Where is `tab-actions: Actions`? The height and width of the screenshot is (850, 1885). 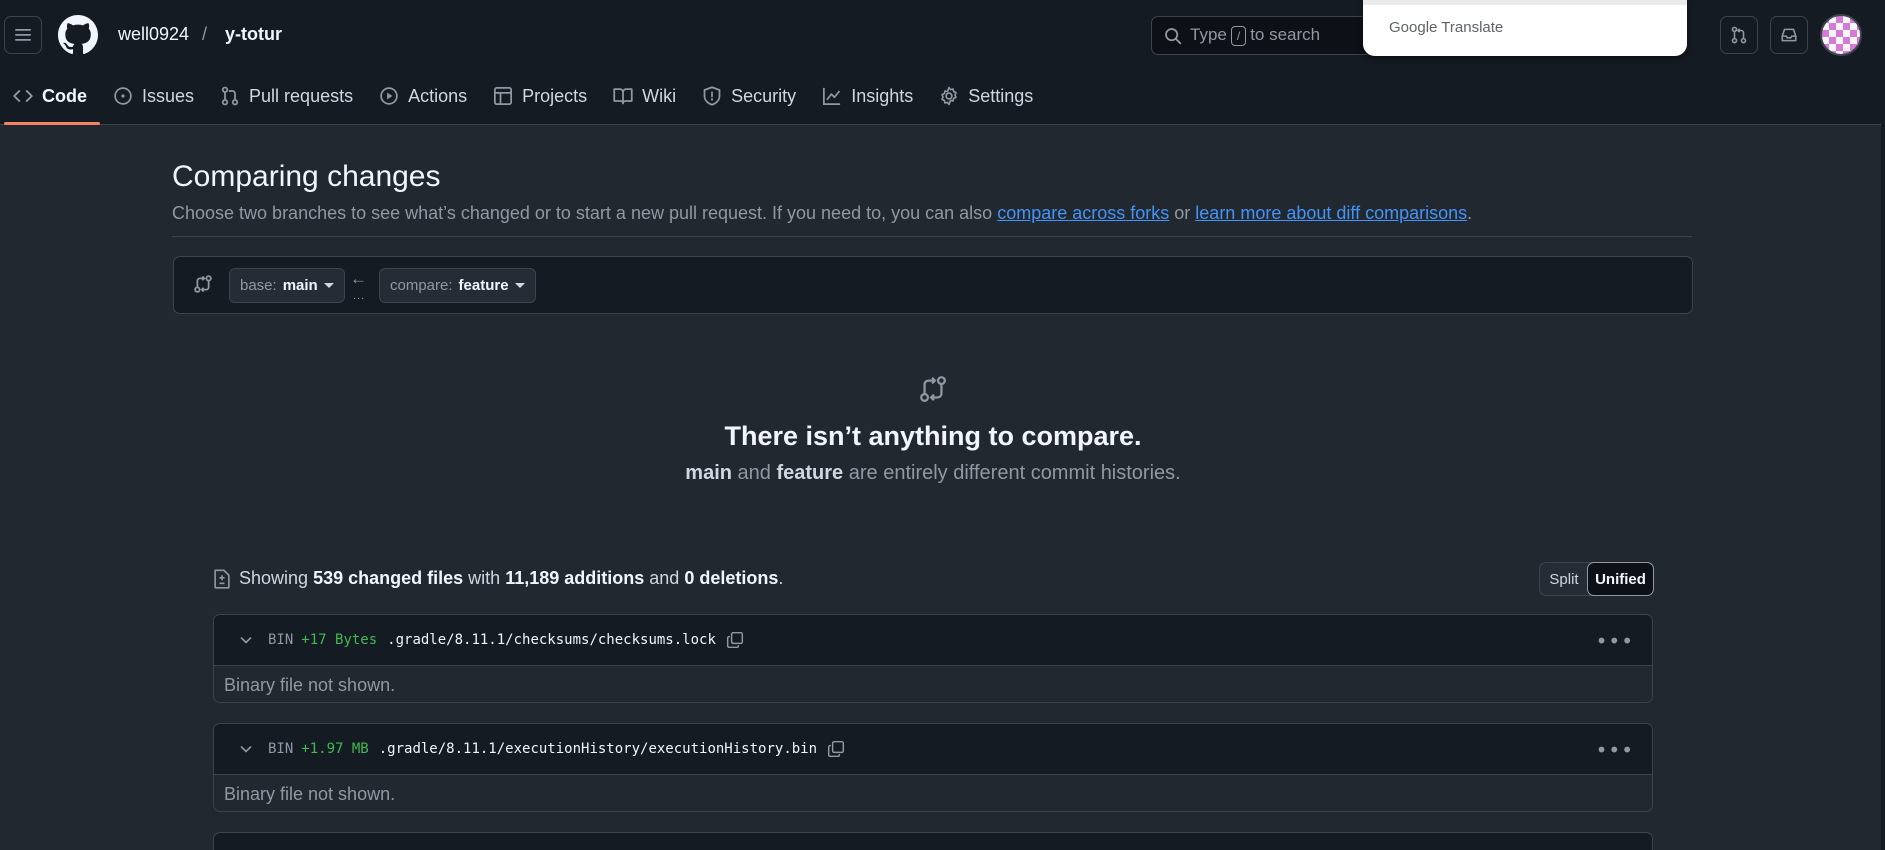 tab-actions: Actions is located at coordinates (423, 96).